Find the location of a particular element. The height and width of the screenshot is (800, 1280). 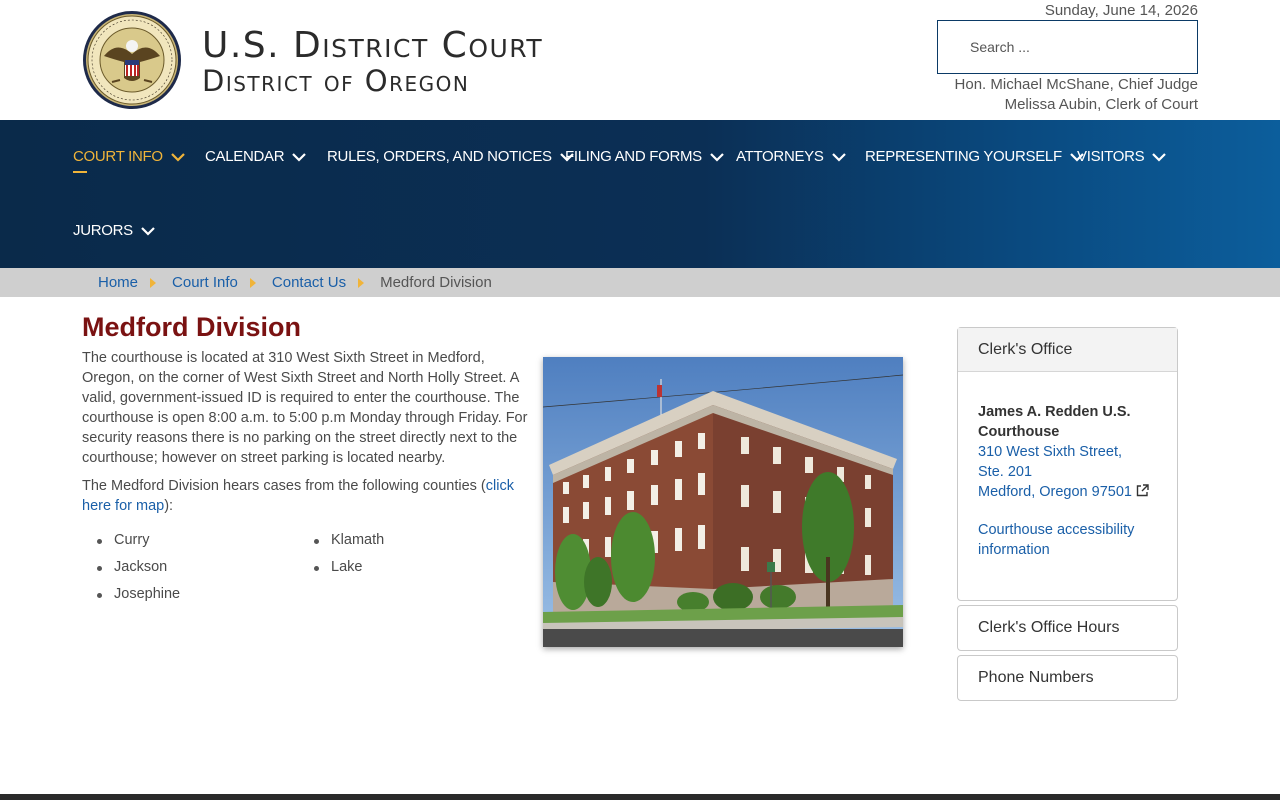

search-input is located at coordinates (1067, 47).